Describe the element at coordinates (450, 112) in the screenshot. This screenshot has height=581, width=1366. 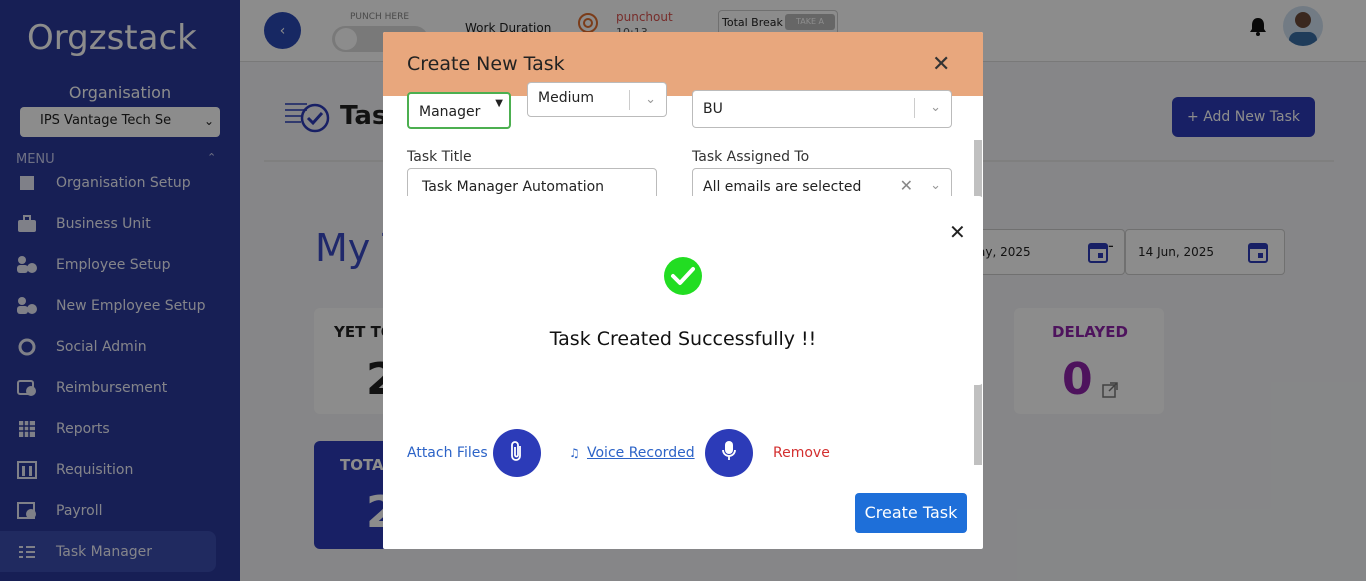
I see `task-type-value: Manager` at that location.